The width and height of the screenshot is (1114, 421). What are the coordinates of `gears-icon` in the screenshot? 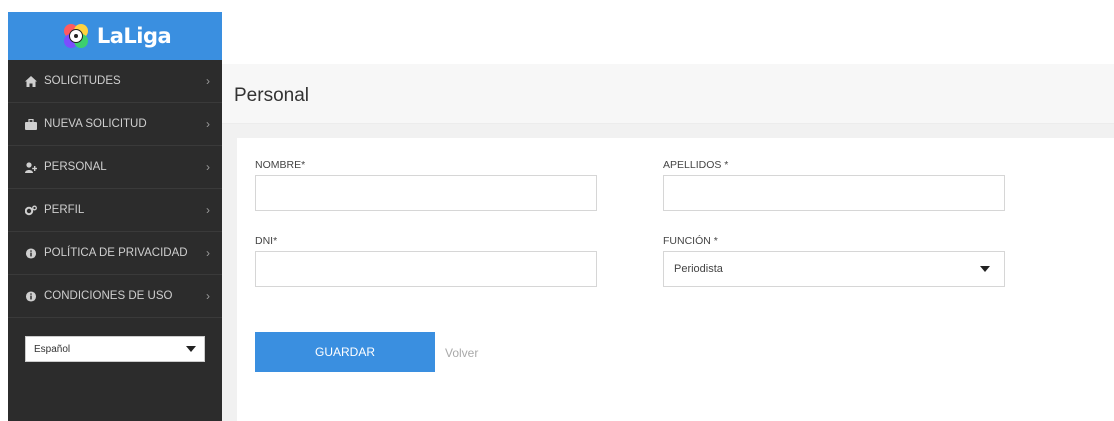 It's located at (31, 210).